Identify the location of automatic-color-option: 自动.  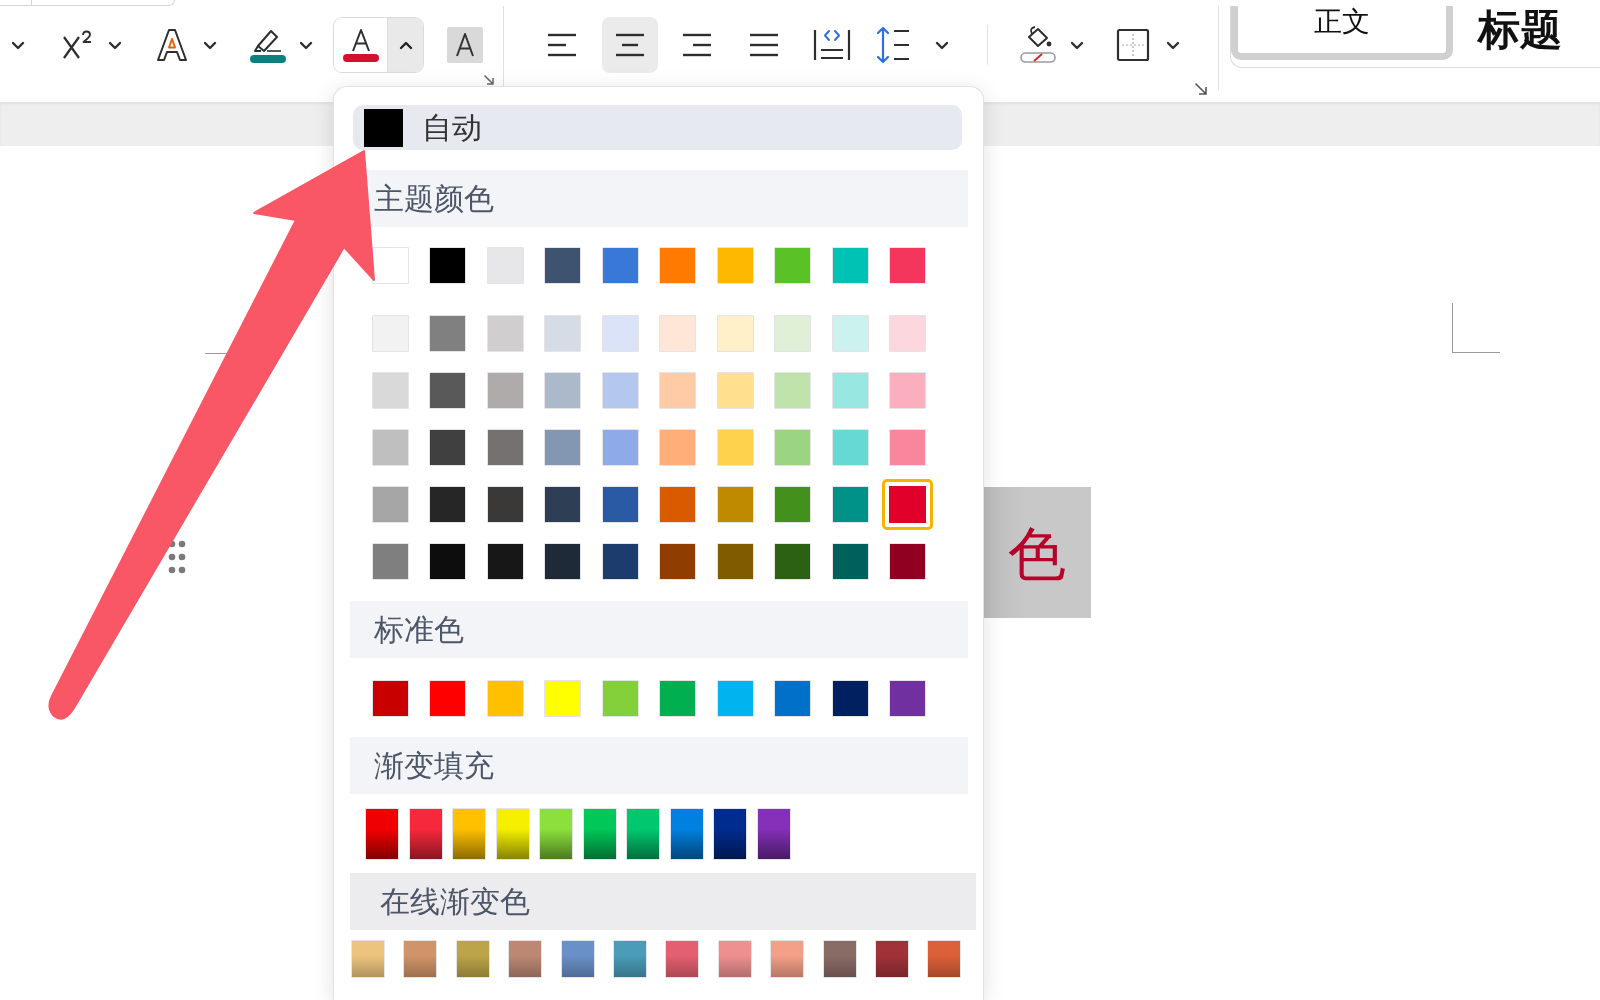
(657, 127).